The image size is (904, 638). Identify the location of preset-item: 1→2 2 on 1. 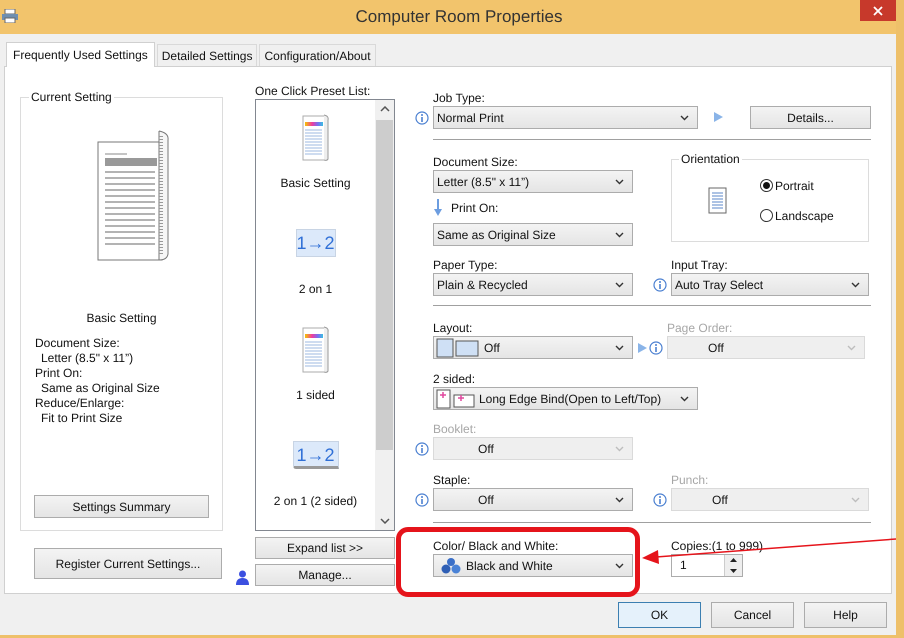
(315, 265).